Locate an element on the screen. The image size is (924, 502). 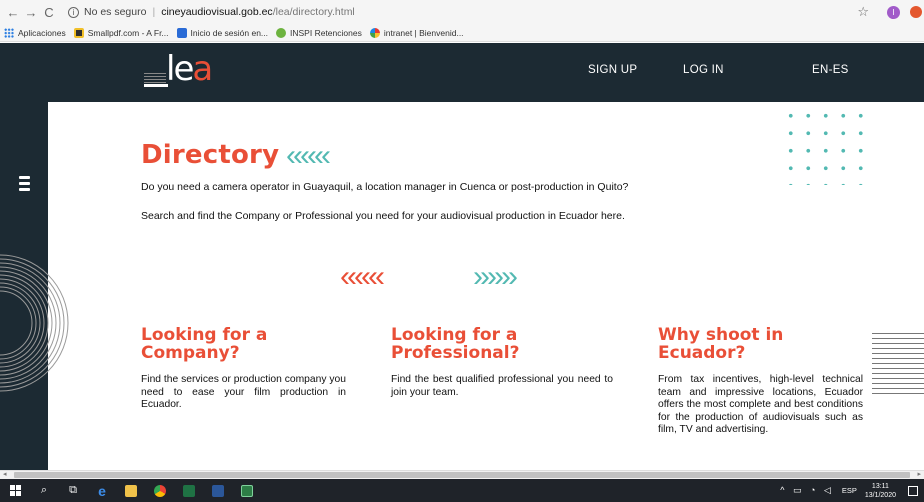
site-logo: lea is located at coordinates (179, 71).